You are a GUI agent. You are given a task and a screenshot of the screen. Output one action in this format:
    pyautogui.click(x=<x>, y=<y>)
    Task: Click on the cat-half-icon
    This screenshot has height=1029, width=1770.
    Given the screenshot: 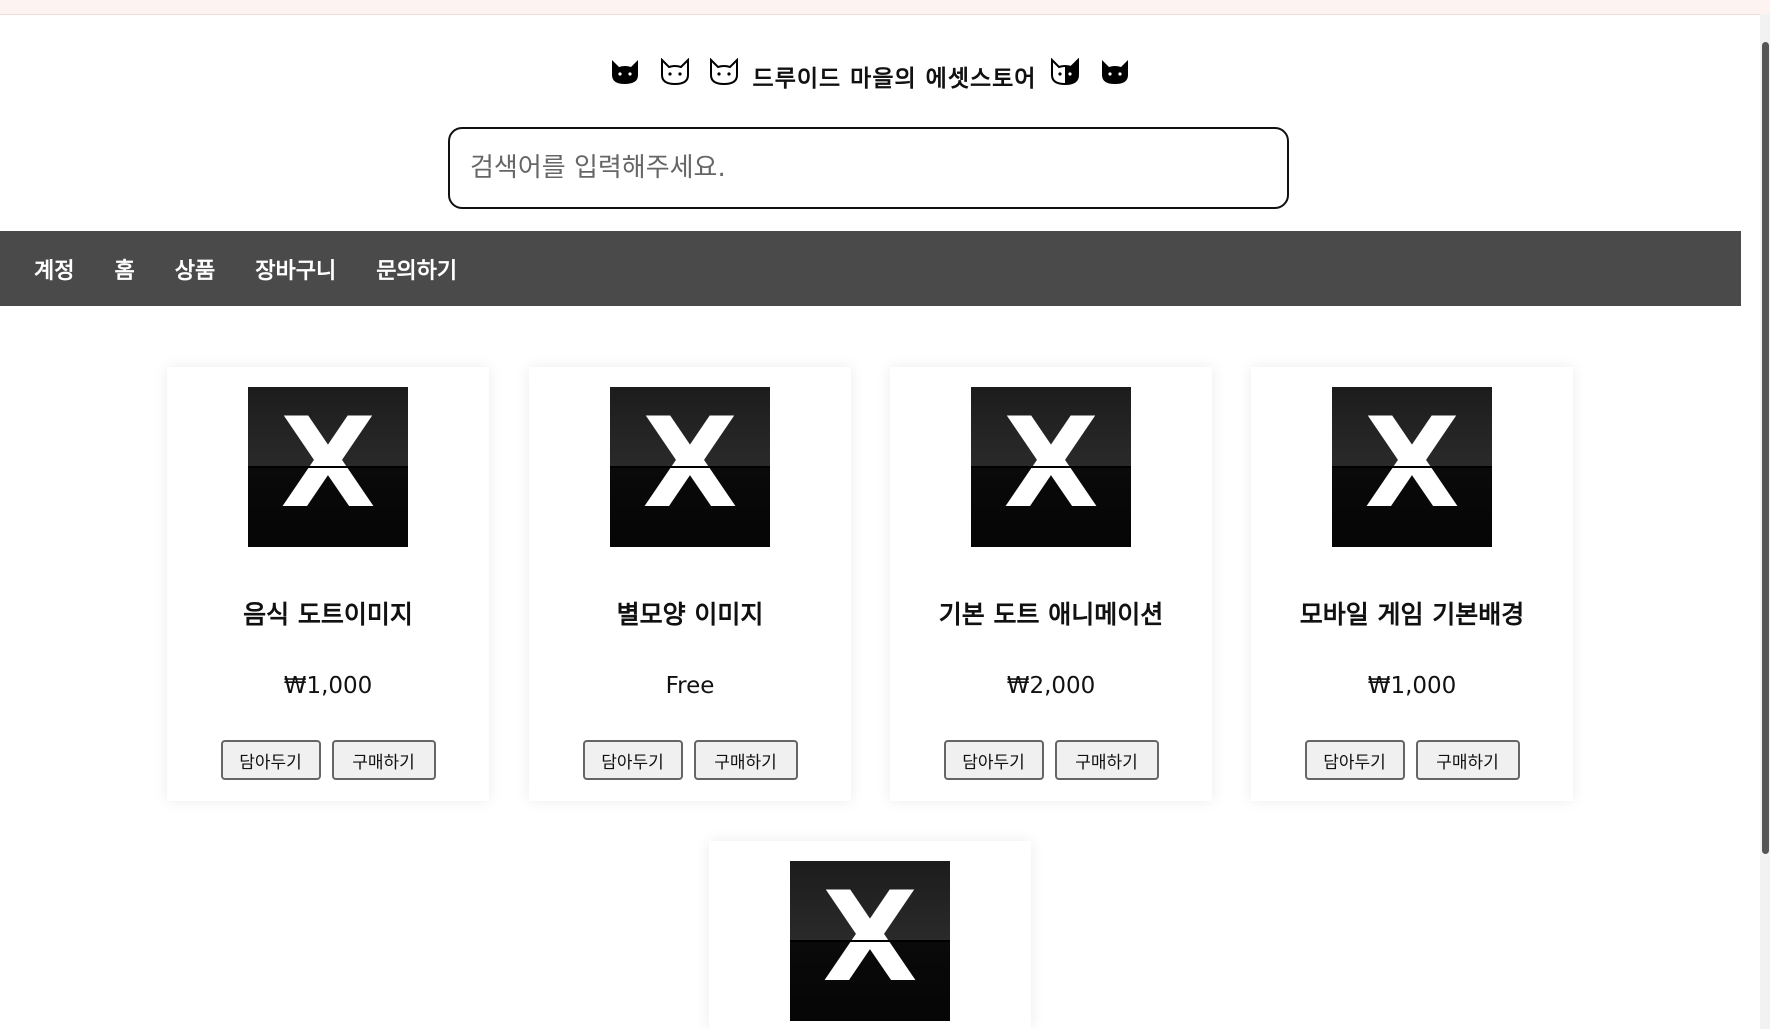 What is the action you would take?
    pyautogui.click(x=1065, y=75)
    